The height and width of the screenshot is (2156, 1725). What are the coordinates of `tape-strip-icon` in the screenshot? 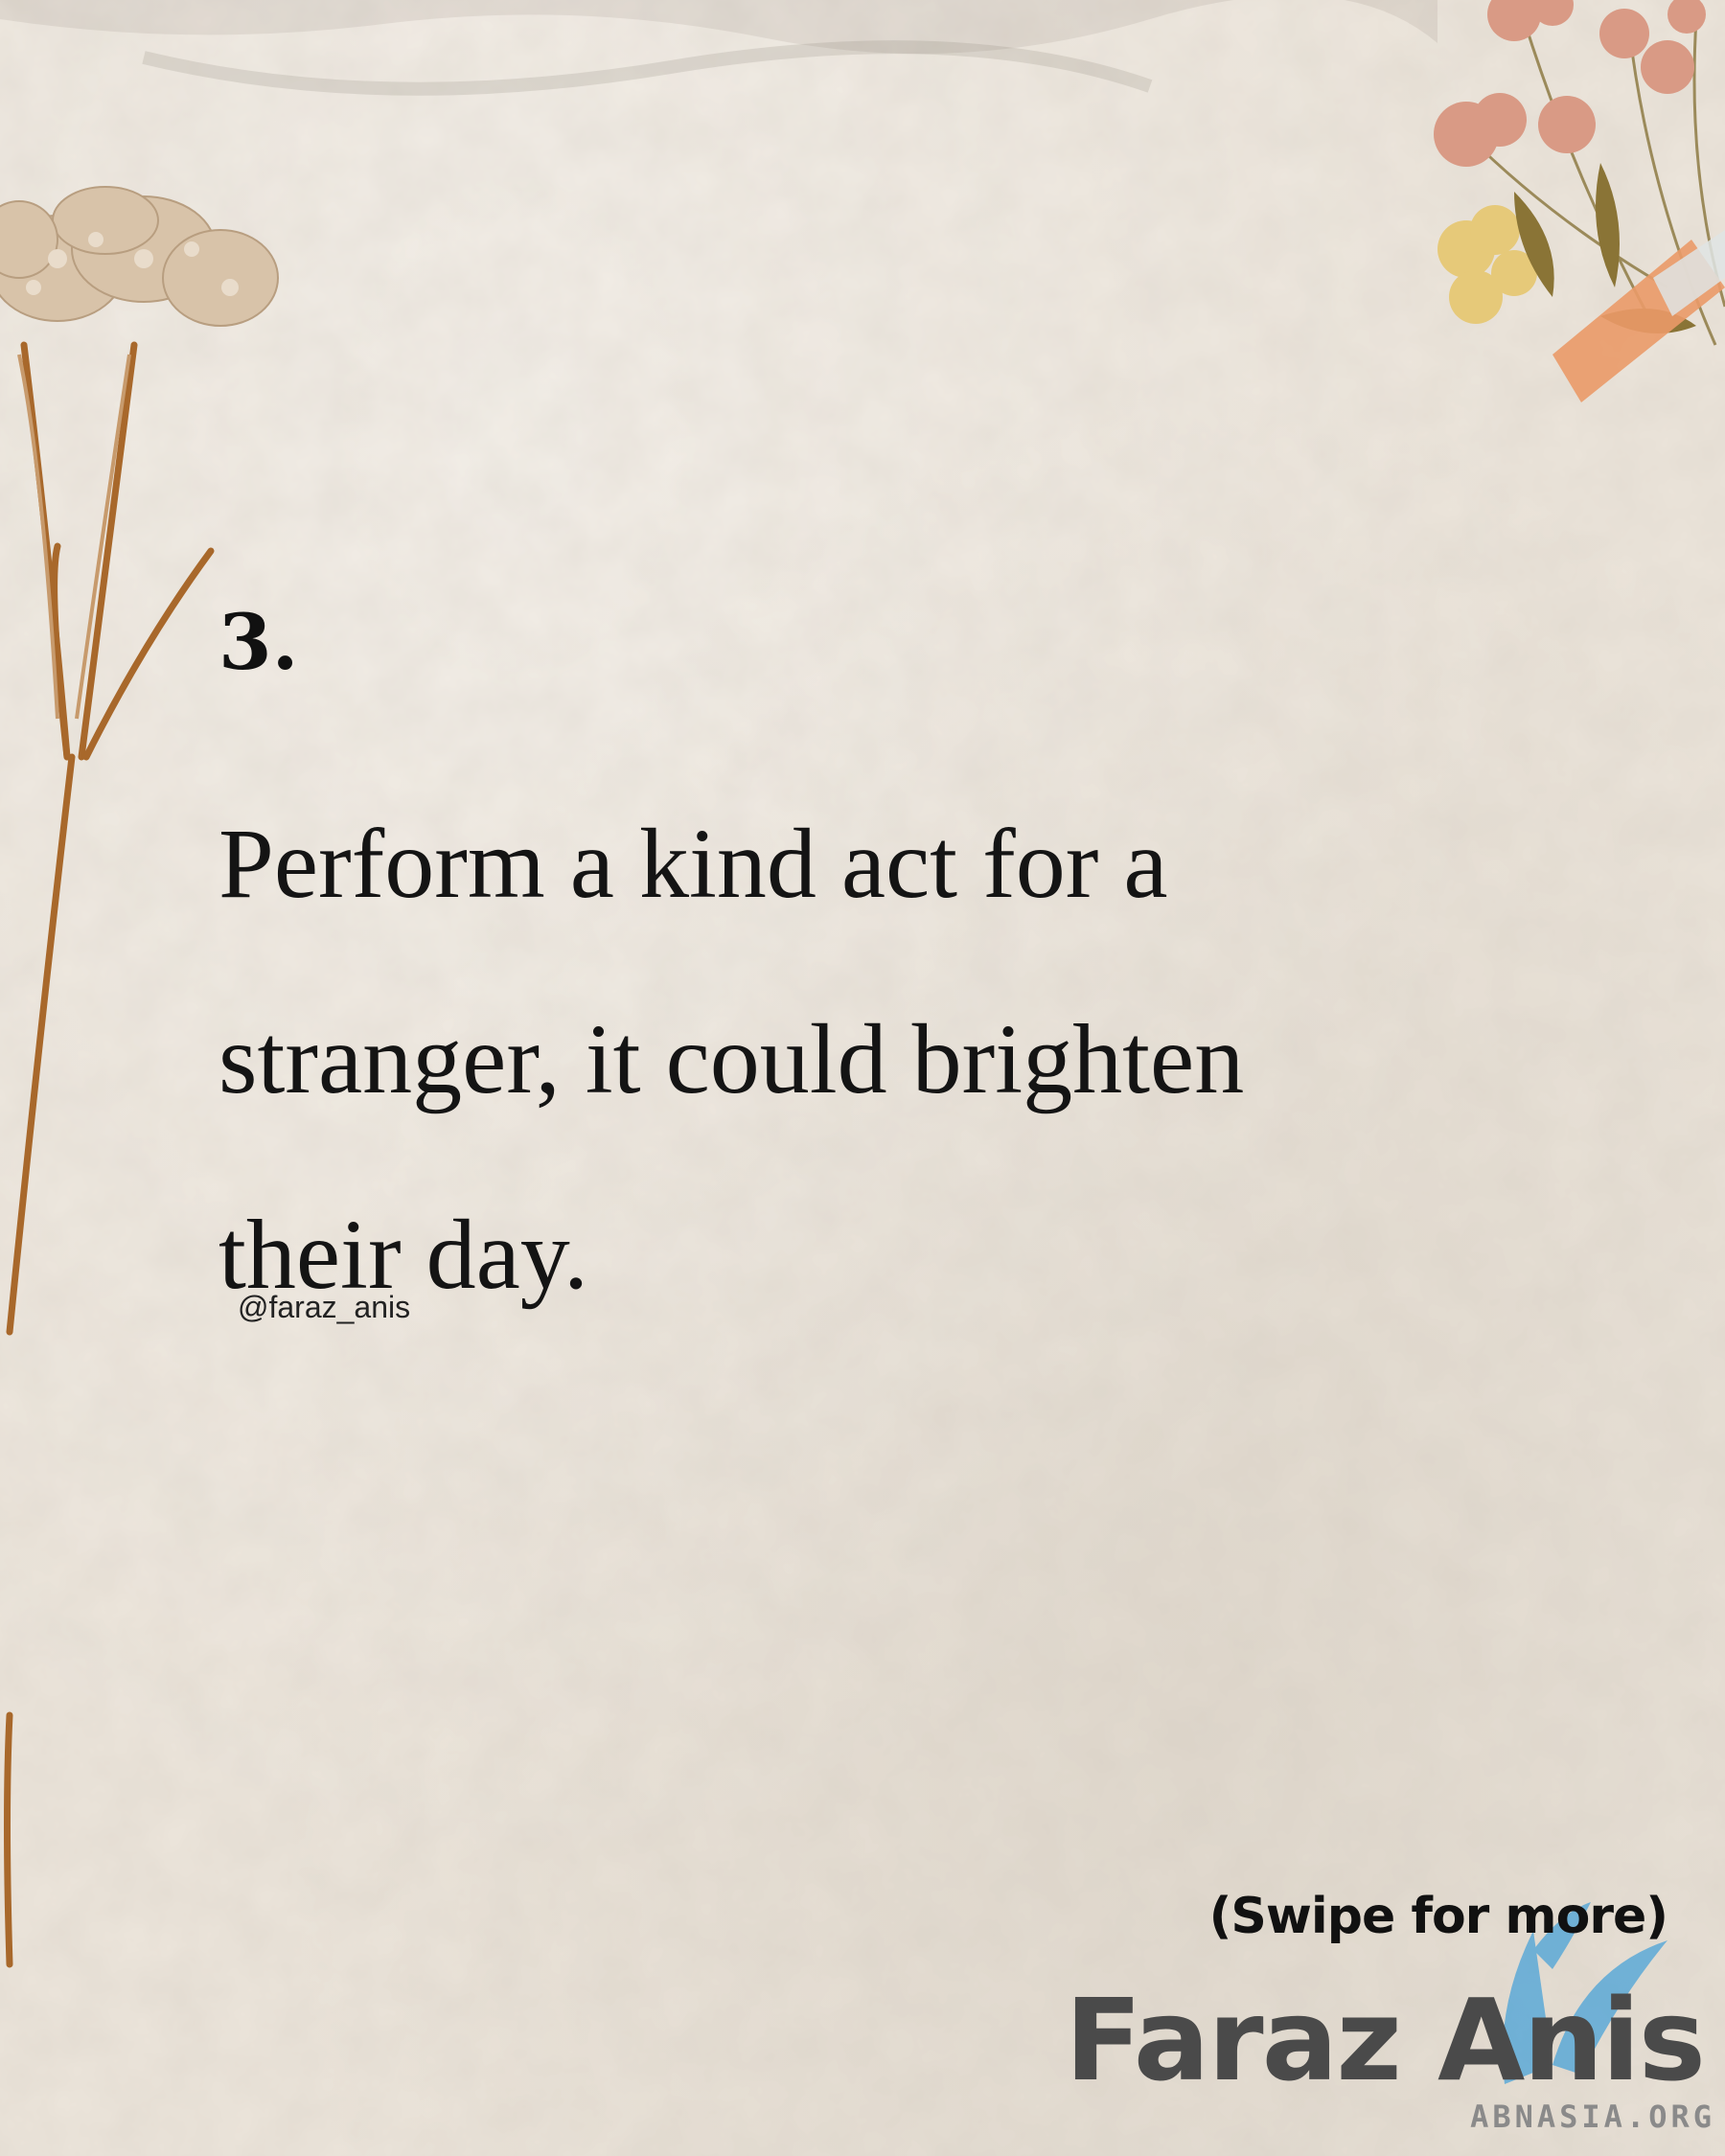 It's located at (1638, 316).